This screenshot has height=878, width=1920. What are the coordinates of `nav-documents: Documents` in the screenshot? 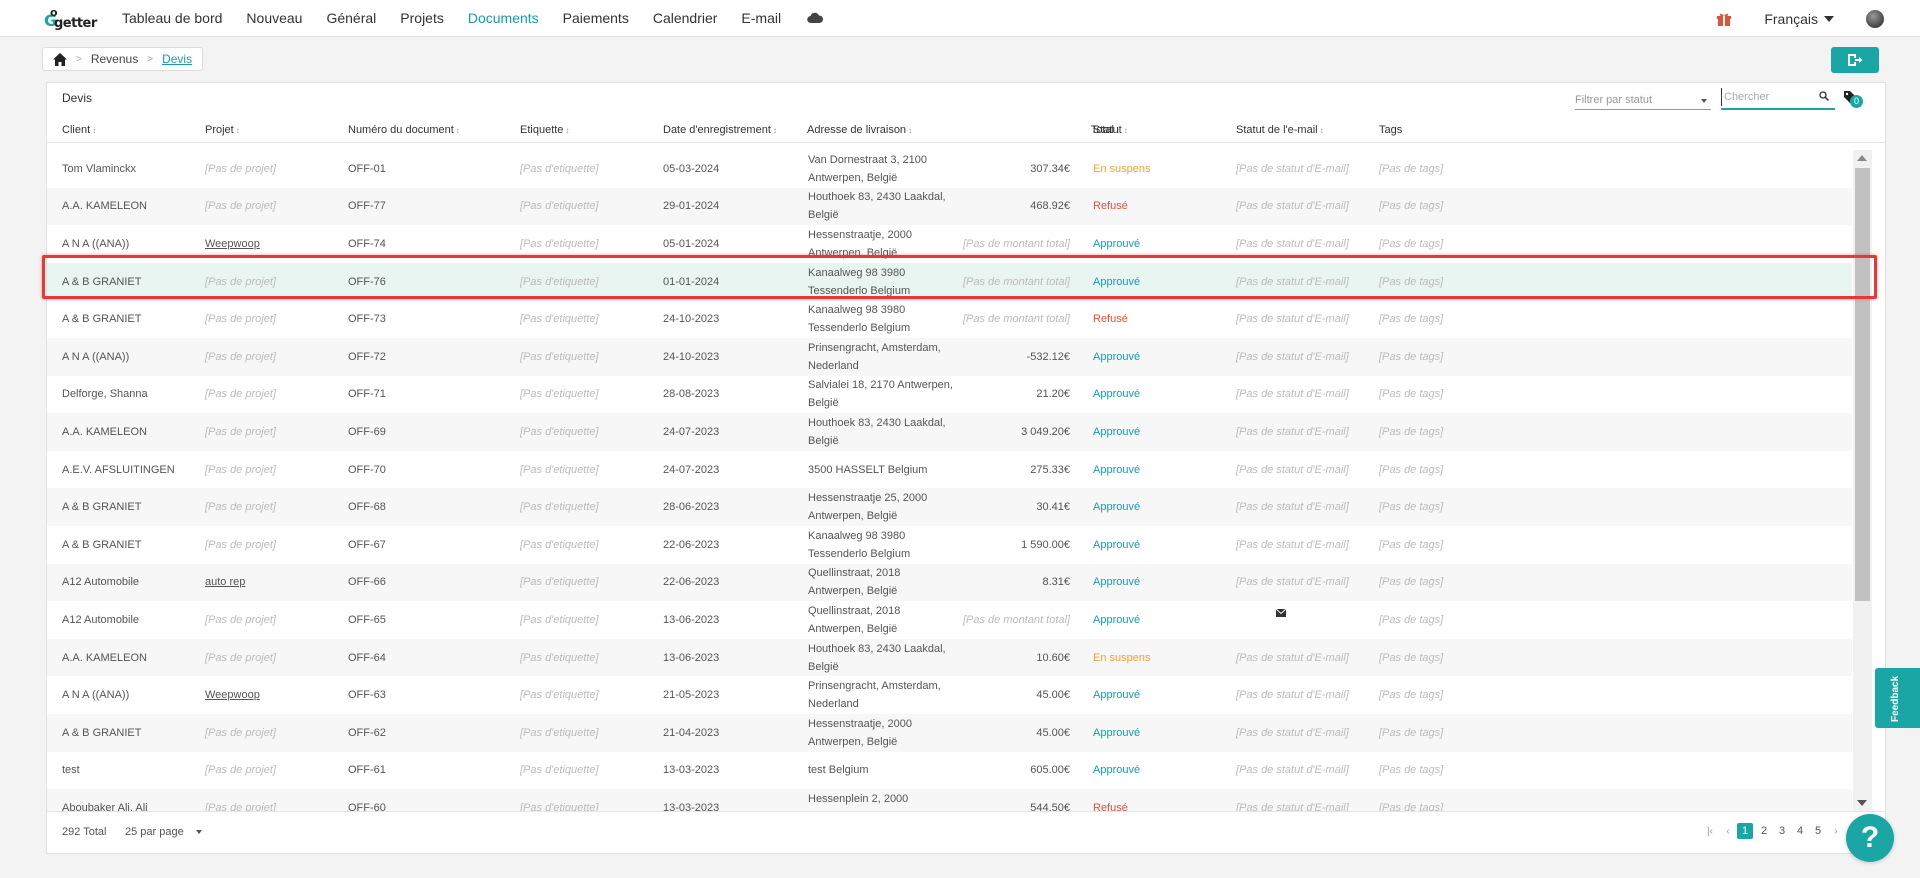 It's located at (503, 18).